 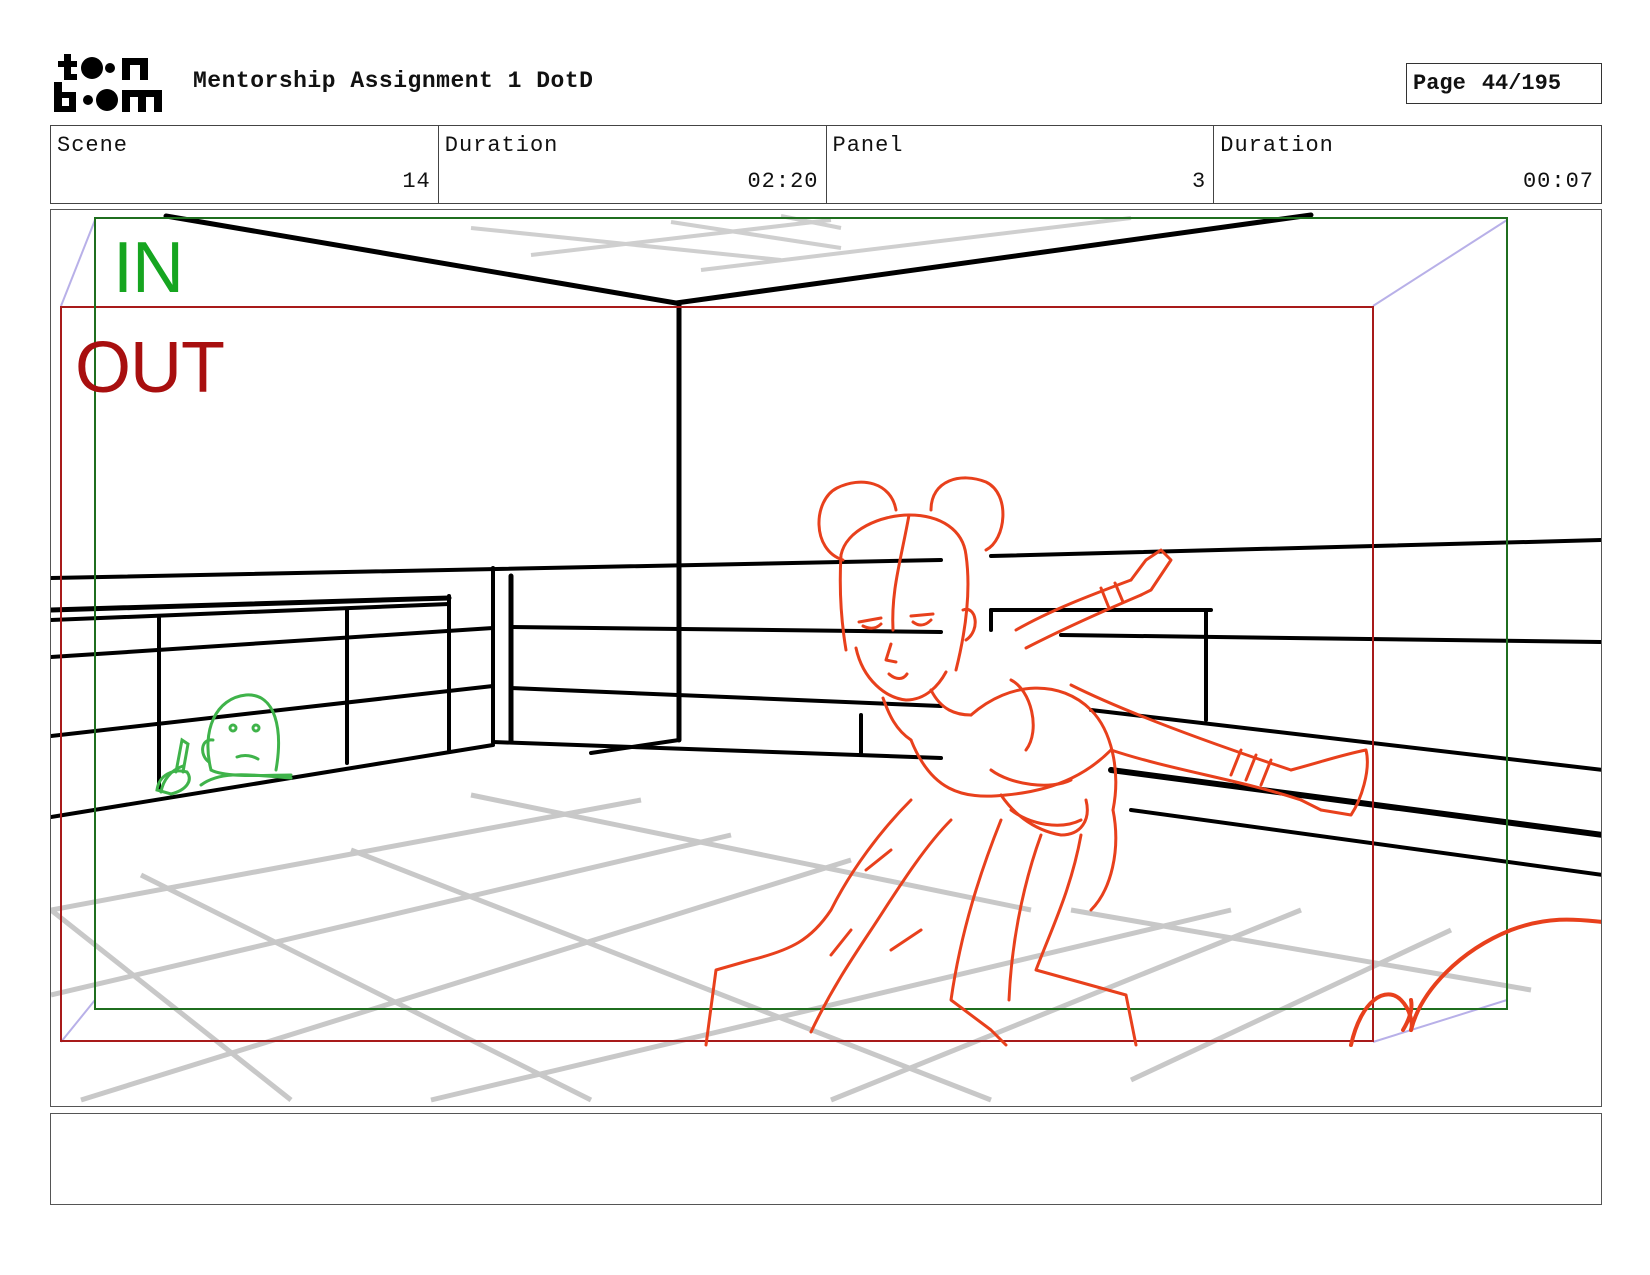 I want to click on ceiling-grid, so click(x=801, y=243).